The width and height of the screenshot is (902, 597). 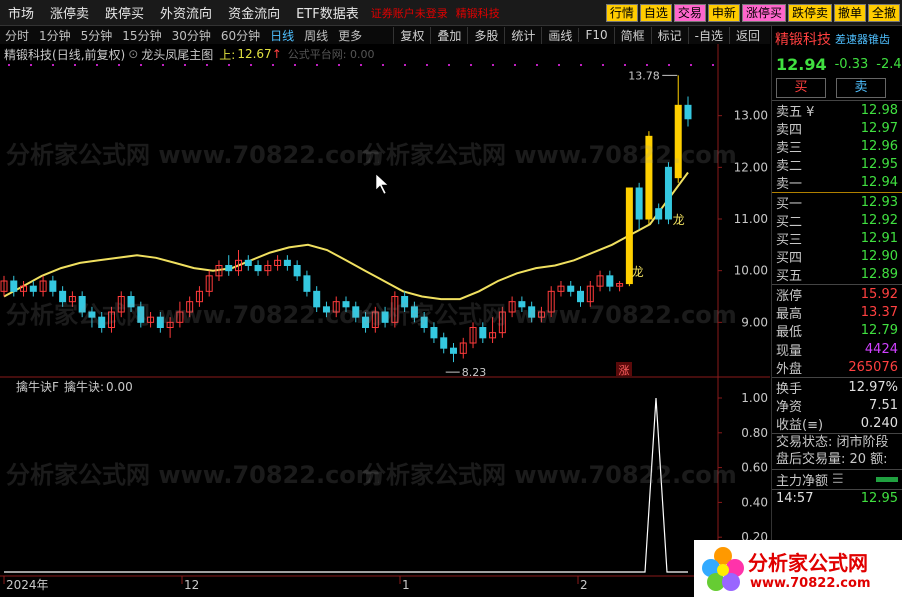 I want to click on quick-button: 撤单, so click(x=849, y=13).